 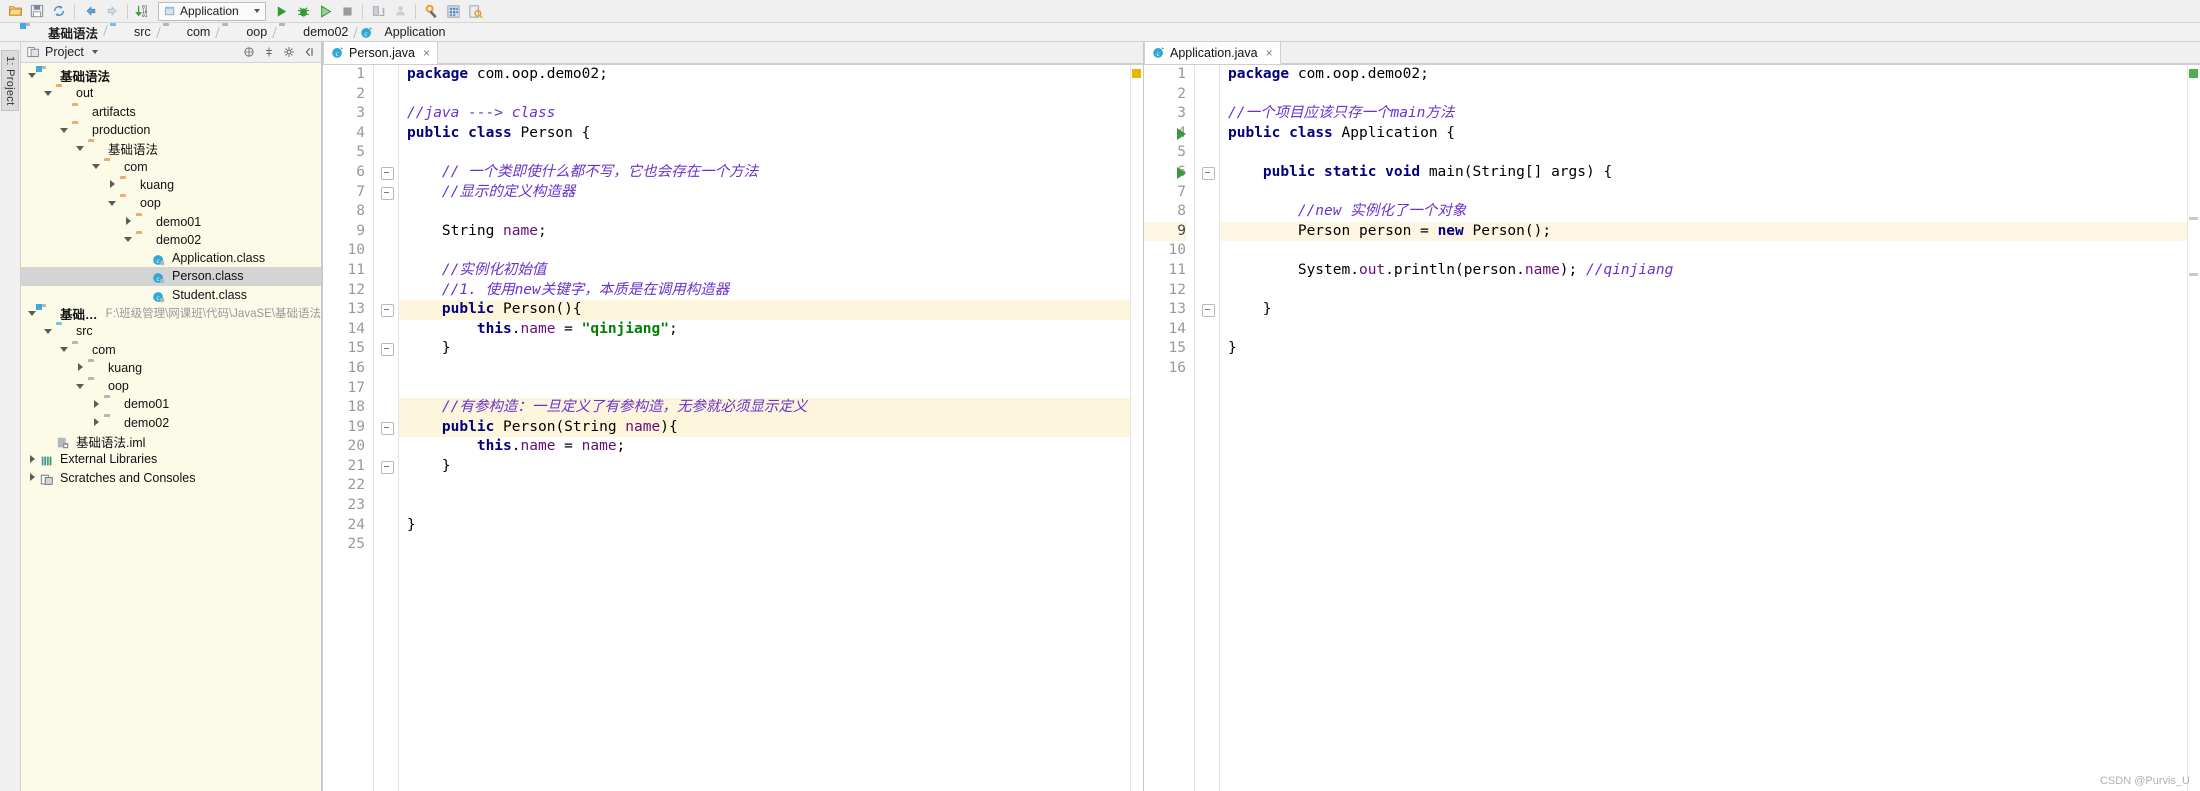 What do you see at coordinates (303, 11) in the screenshot?
I see `debug-icon` at bounding box center [303, 11].